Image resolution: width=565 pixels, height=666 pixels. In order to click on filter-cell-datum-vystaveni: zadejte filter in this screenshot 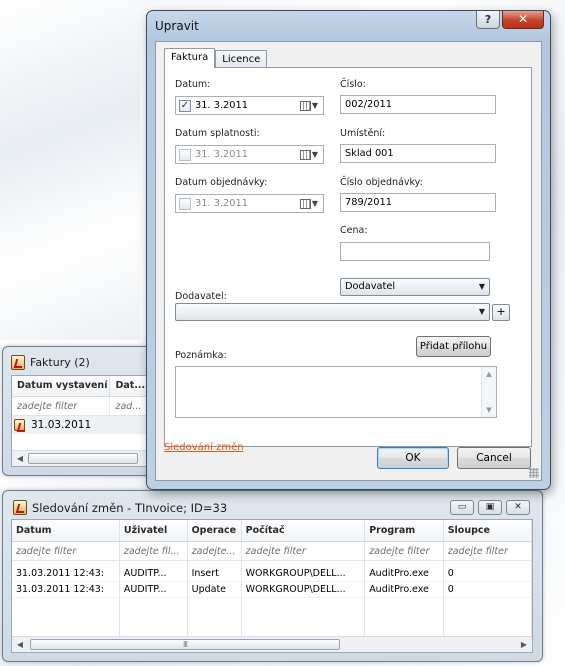, I will do `click(61, 406)`.